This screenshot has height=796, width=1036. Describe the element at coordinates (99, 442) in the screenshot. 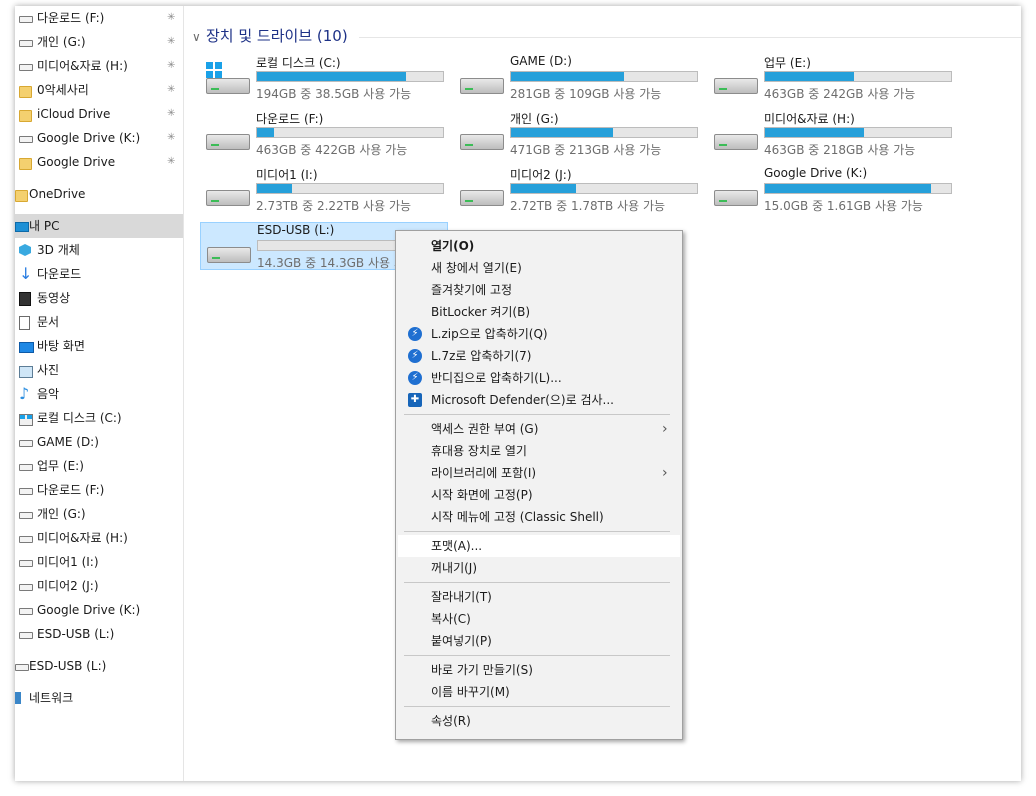

I see `nav-item: GAME (D:)` at that location.